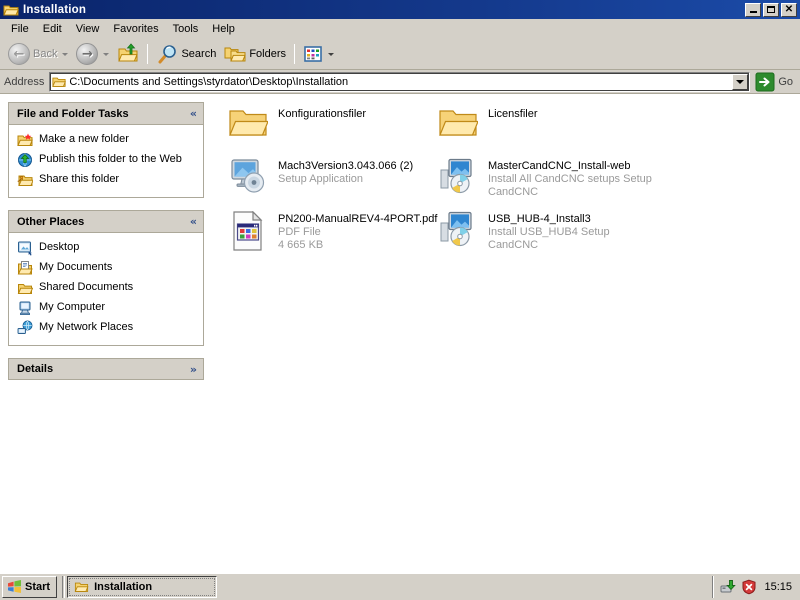  Describe the element at coordinates (749, 587) in the screenshot. I see `security-alert-shield-icon` at that location.